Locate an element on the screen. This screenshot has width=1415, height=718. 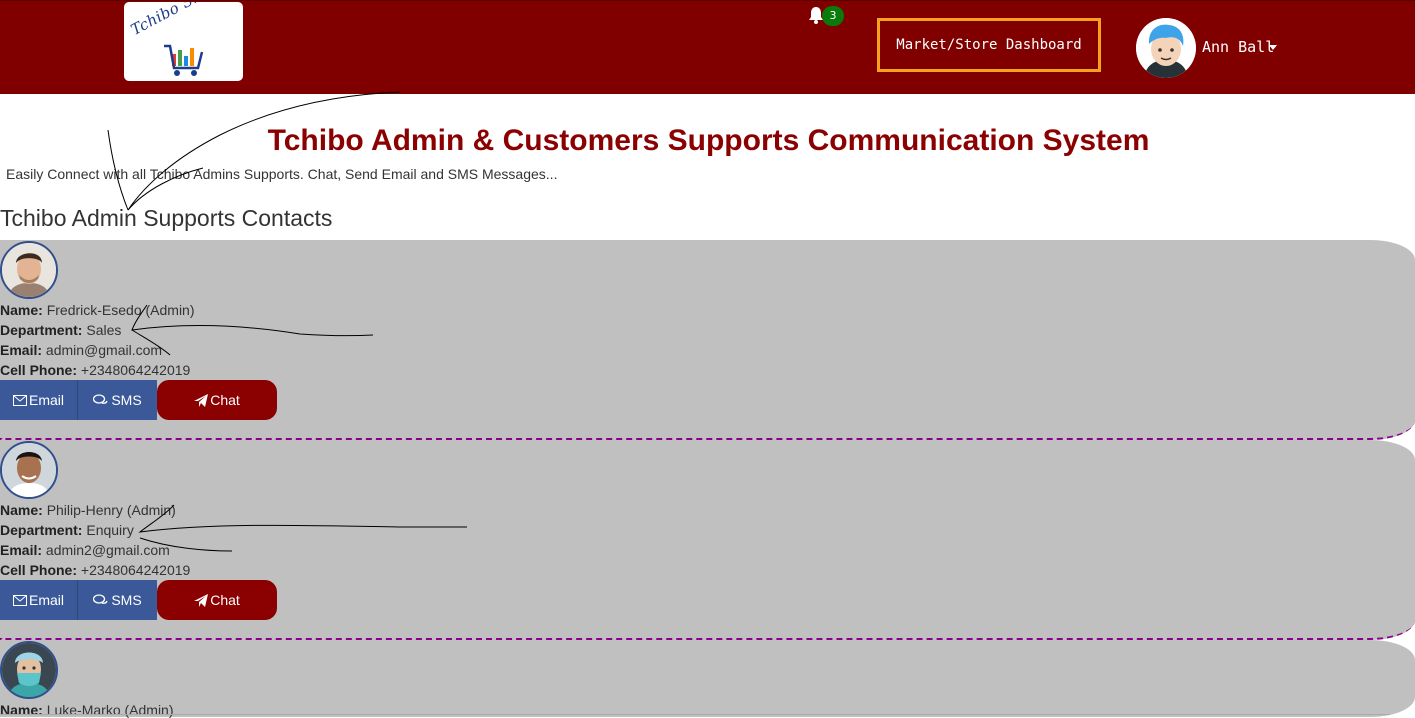
contact-name: Philip-Henry (Admin) is located at coordinates (111, 510).